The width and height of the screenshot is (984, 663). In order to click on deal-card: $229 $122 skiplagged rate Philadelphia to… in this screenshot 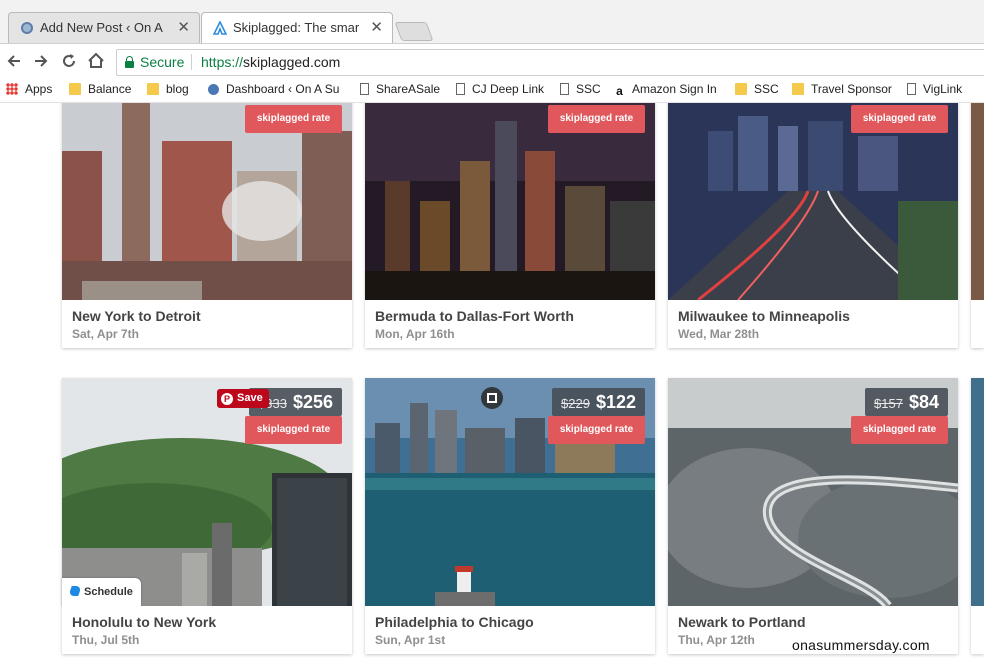, I will do `click(510, 516)`.